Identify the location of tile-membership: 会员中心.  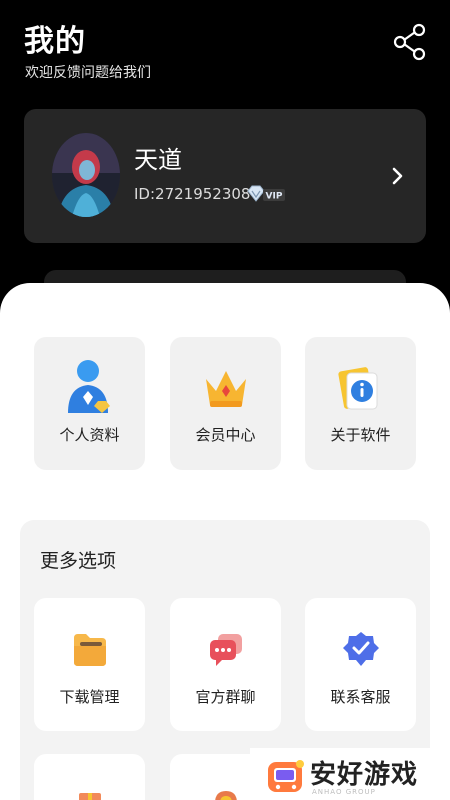
(225, 403).